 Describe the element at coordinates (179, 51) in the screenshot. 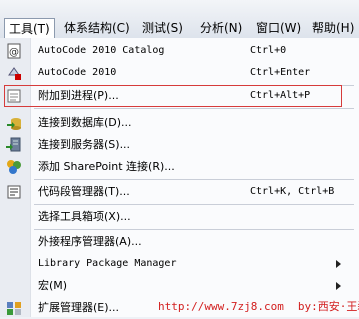

I see `menu-item-autocode-catalog: @ AutoCode 2010 Catalog Ctrl+0` at that location.